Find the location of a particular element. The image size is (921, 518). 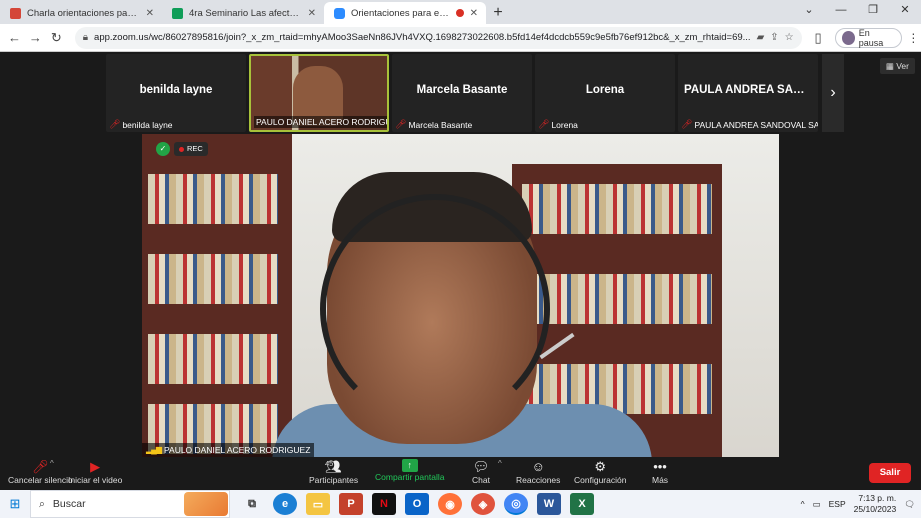

signal-bars-icon: ▂▄▆ is located at coordinates (154, 449).